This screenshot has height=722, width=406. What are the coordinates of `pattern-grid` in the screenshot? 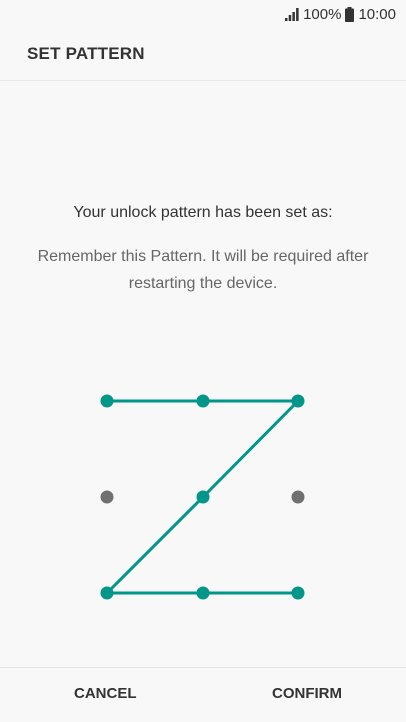 It's located at (202, 497).